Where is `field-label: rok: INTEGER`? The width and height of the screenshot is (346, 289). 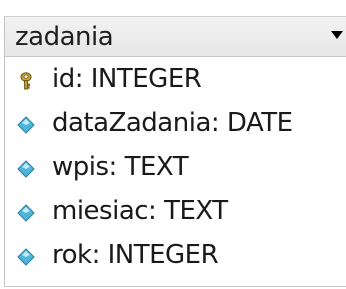
field-label: rok: INTEGER is located at coordinates (135, 255).